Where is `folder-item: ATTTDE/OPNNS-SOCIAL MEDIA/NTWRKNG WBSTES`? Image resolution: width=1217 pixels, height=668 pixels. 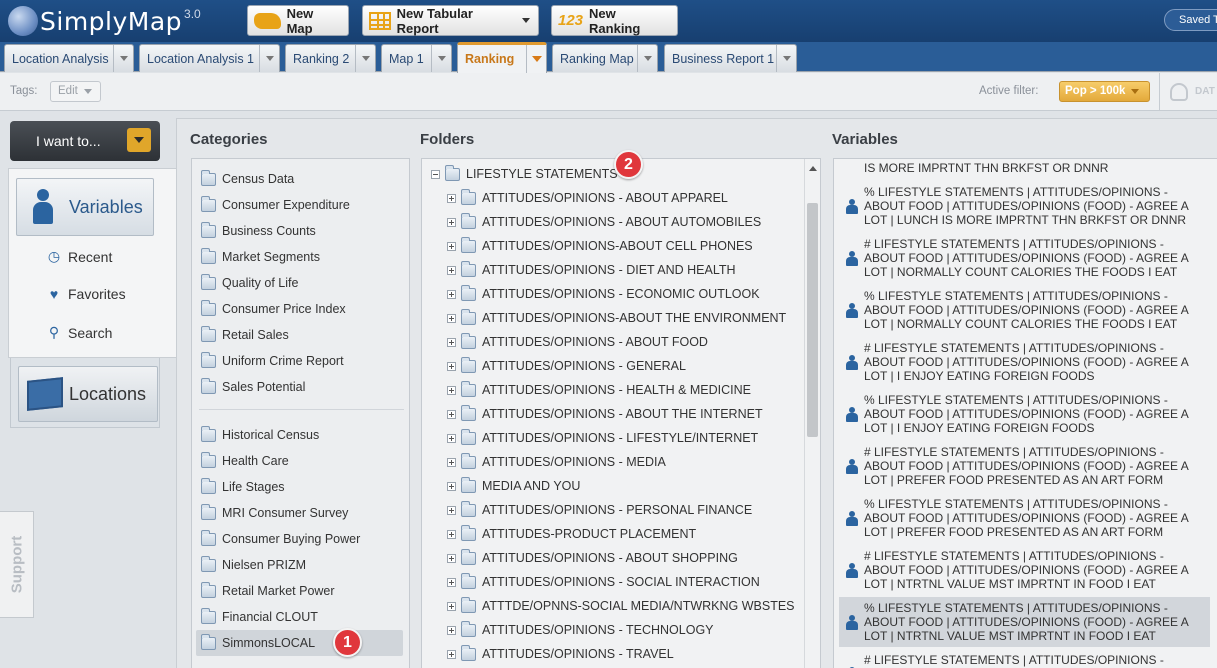 folder-item: ATTTDE/OPNNS-SOCIAL MEDIA/NTWRKNG WBSTES is located at coordinates (621, 605).